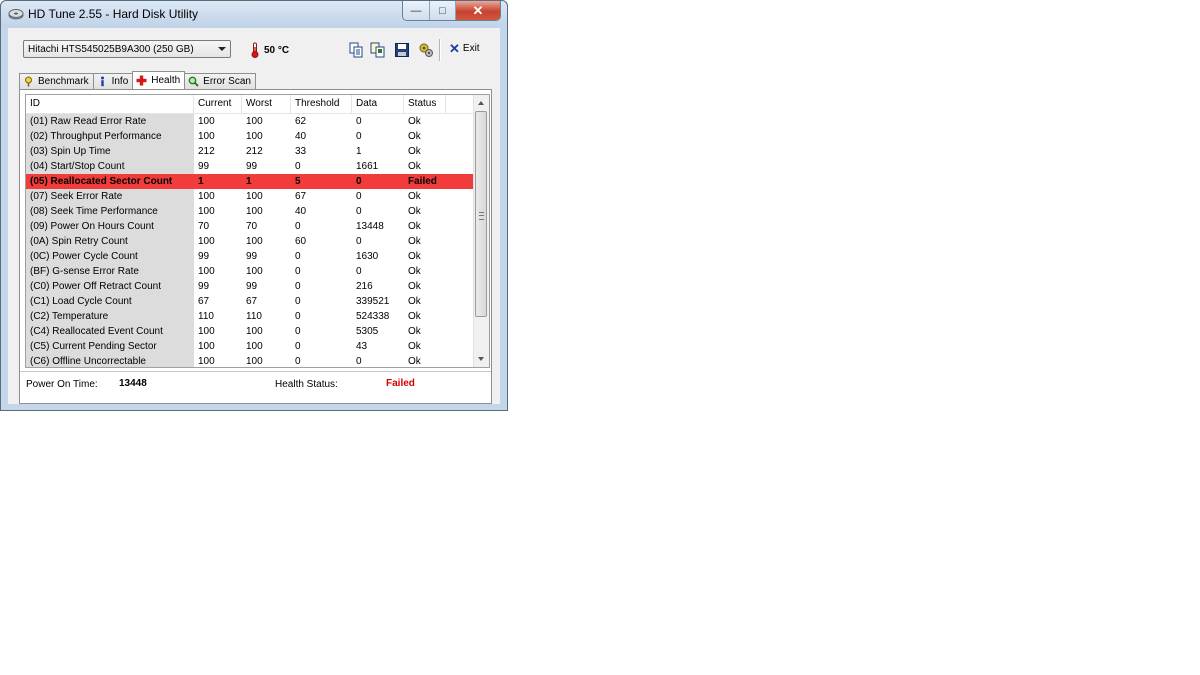  Describe the element at coordinates (478, 10) in the screenshot. I see `close-button: ✕` at that location.